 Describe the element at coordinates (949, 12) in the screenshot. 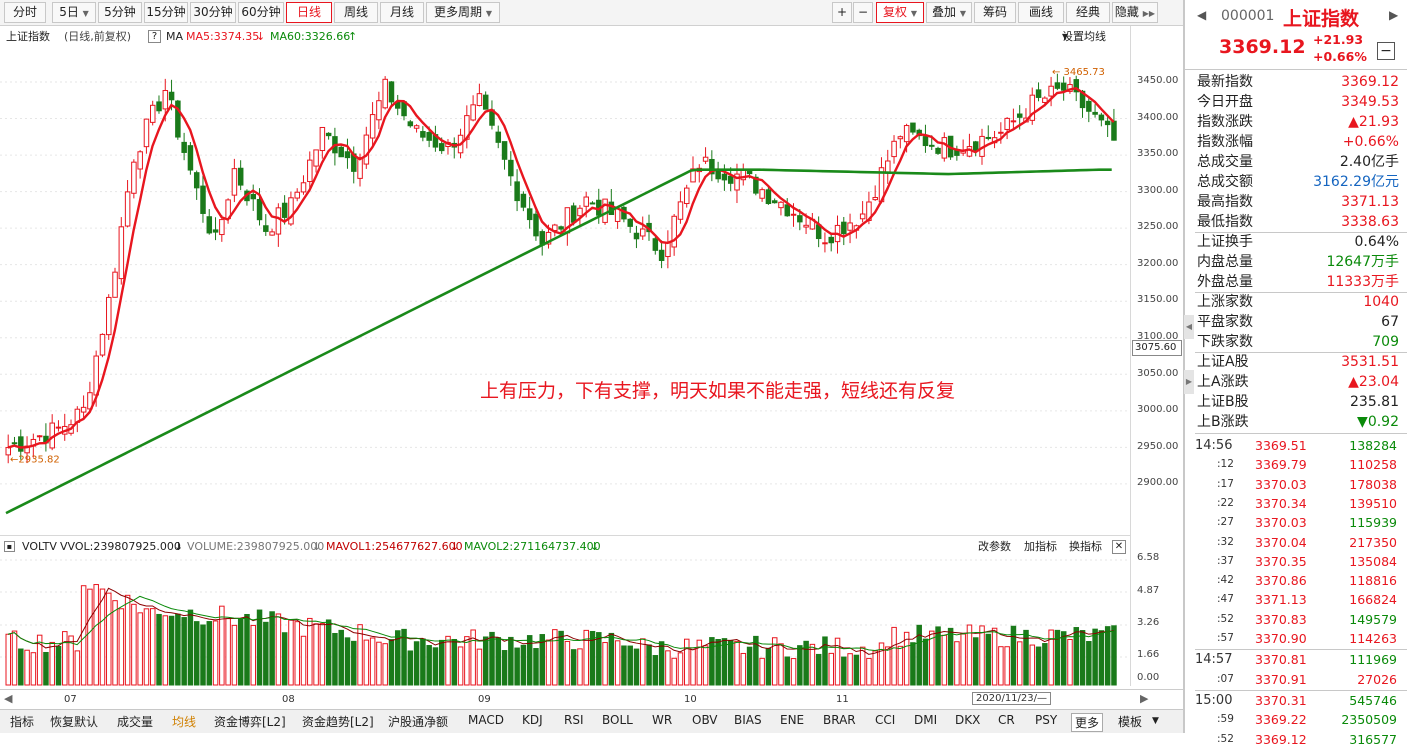

I see `overlay-button: 叠加 ▼` at that location.